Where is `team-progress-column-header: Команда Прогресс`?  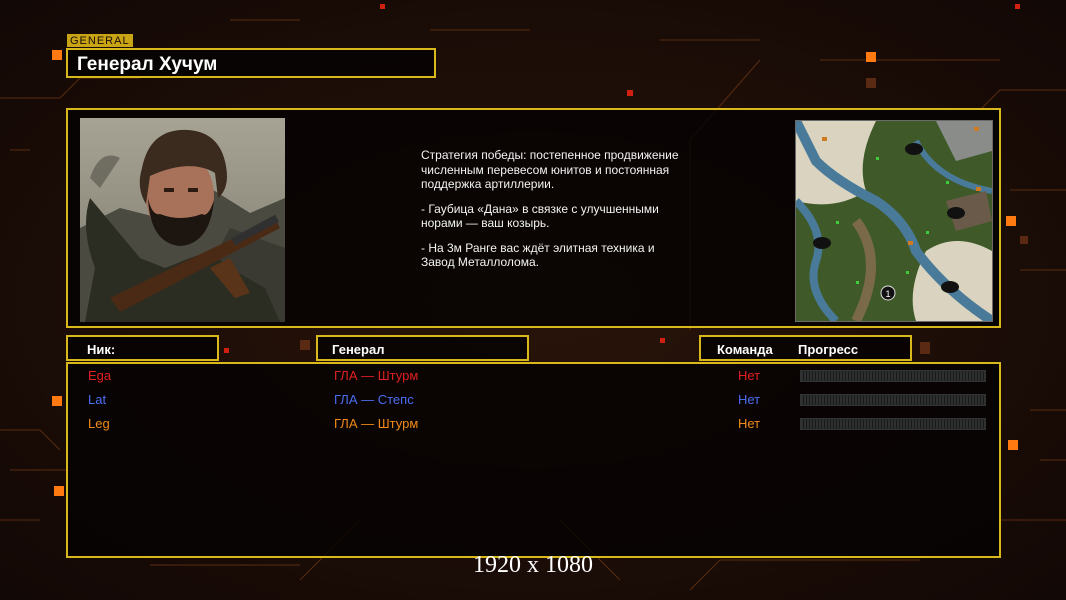 team-progress-column-header: Команда Прогресс is located at coordinates (805, 348).